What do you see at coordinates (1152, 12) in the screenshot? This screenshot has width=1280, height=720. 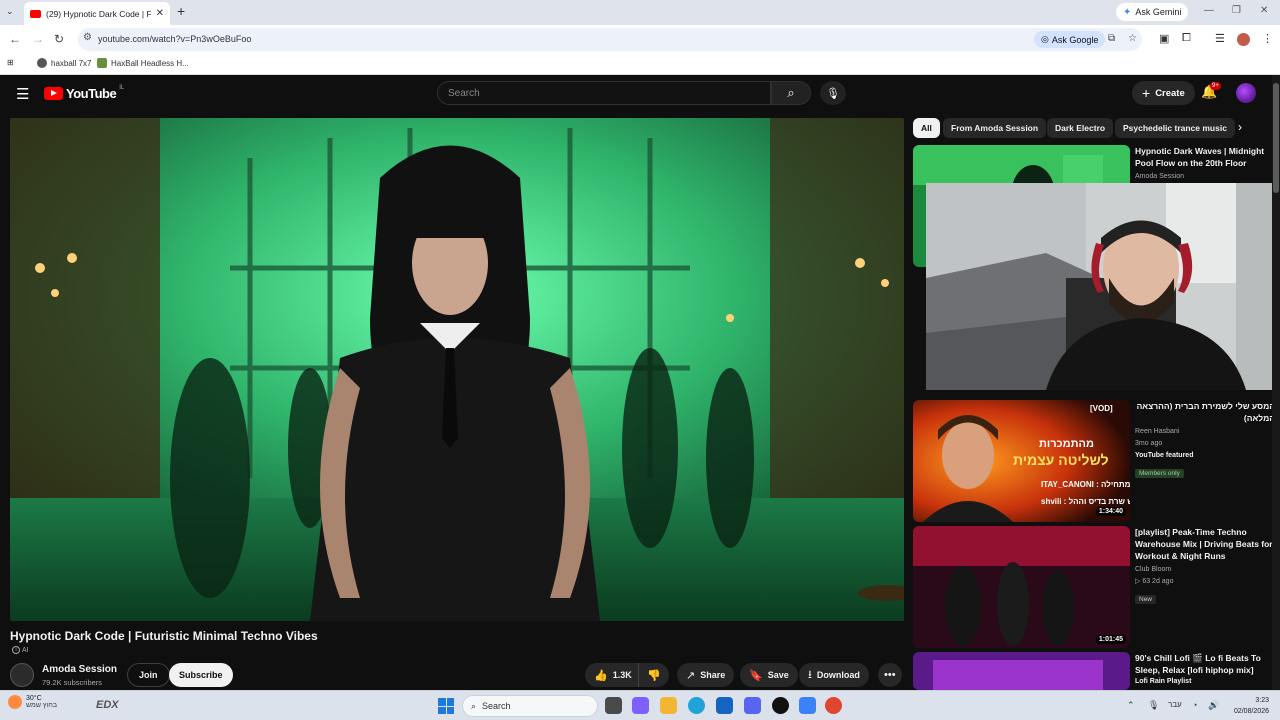 I see `ask-gemini-button: ✦ Ask Gemini` at bounding box center [1152, 12].